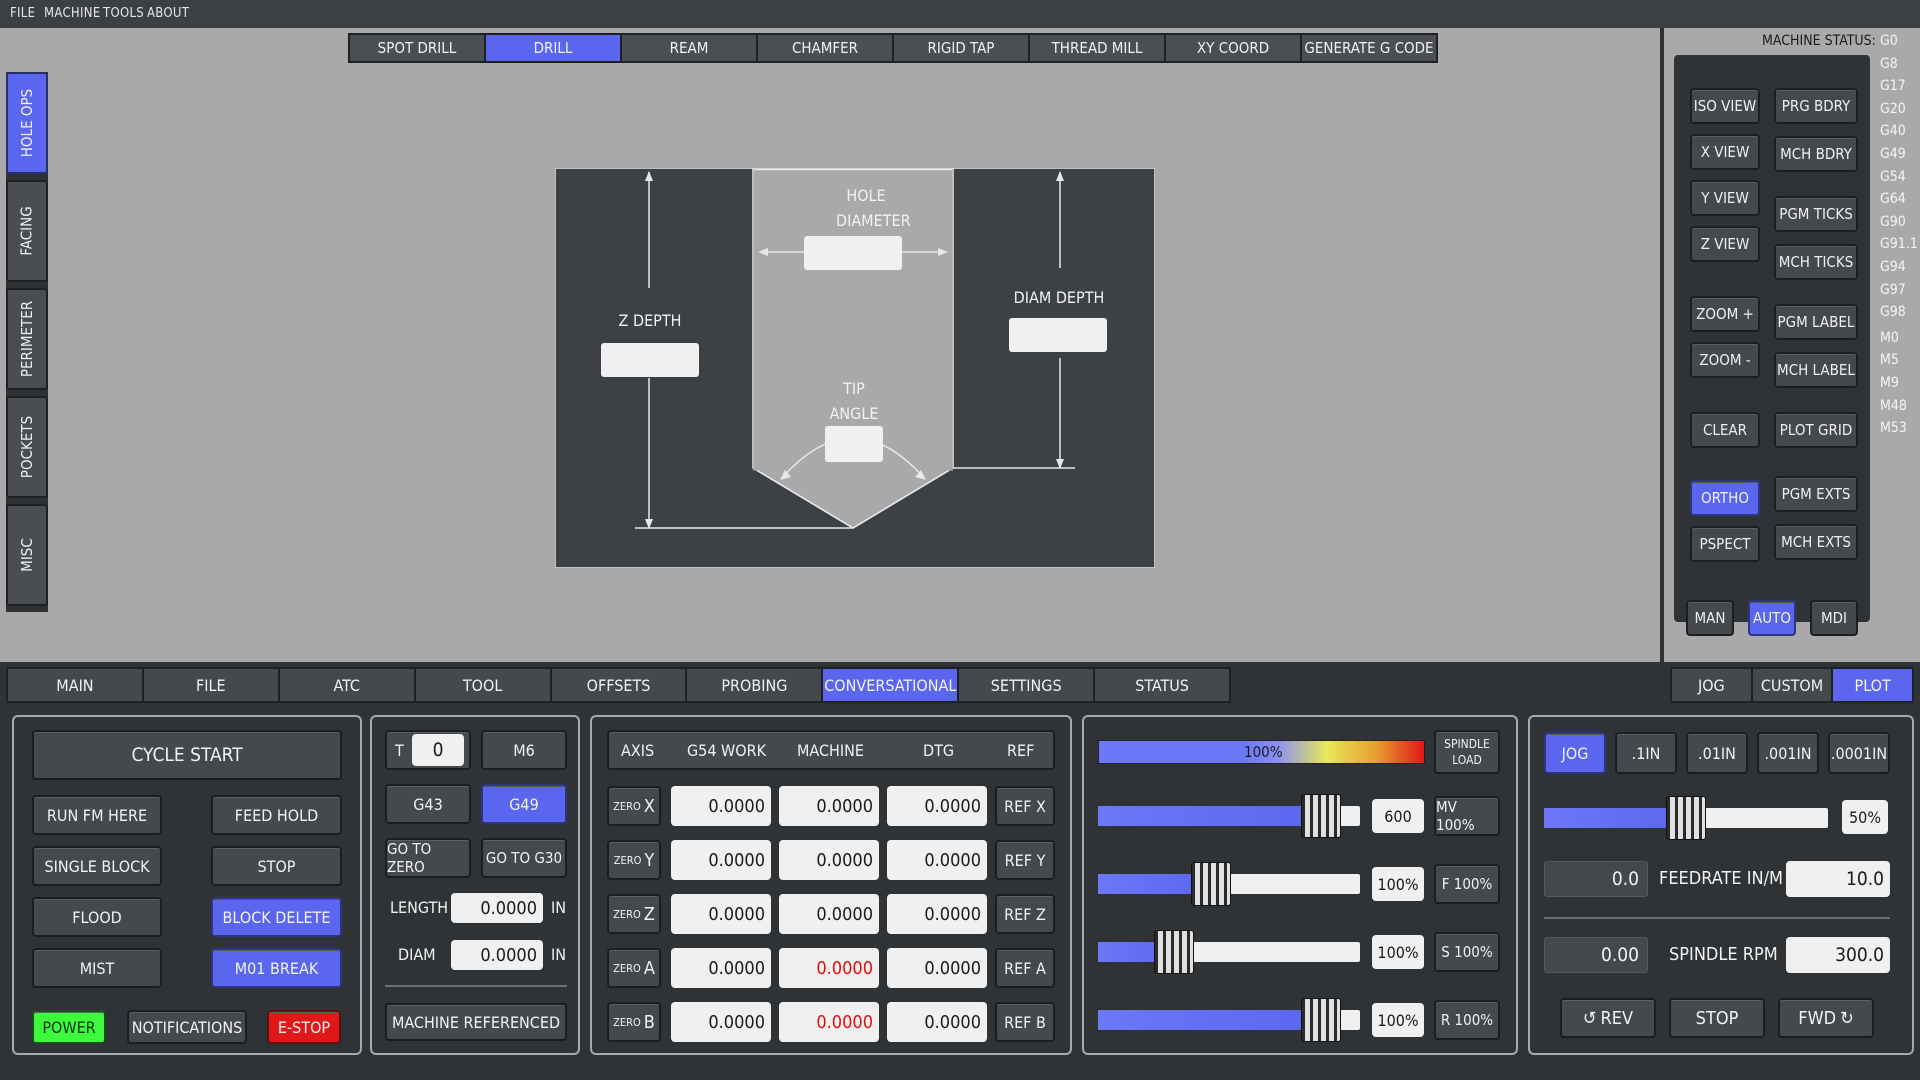 This screenshot has width=1920, height=1080. Describe the element at coordinates (97, 968) in the screenshot. I see `mist-button: MIST` at that location.